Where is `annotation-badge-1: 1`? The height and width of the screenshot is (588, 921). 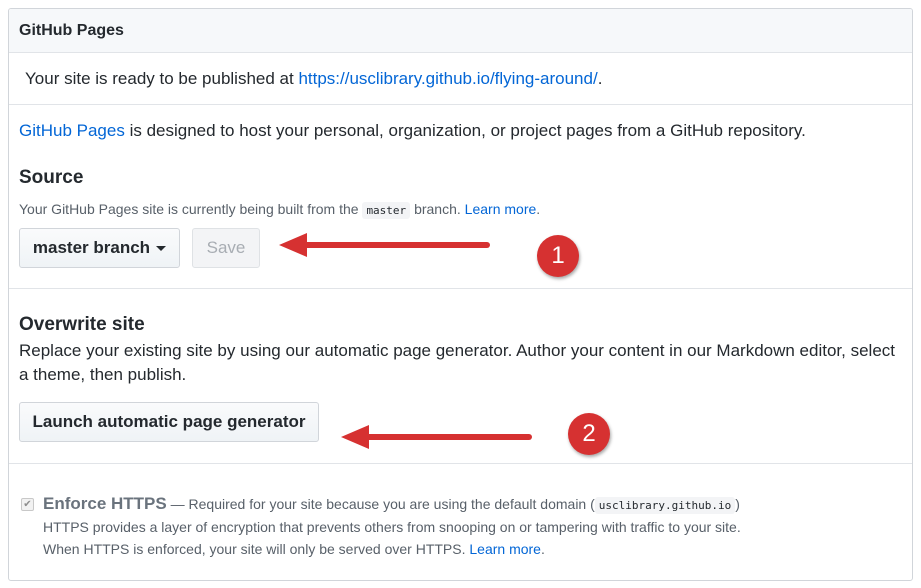
annotation-badge-1: 1 is located at coordinates (558, 256).